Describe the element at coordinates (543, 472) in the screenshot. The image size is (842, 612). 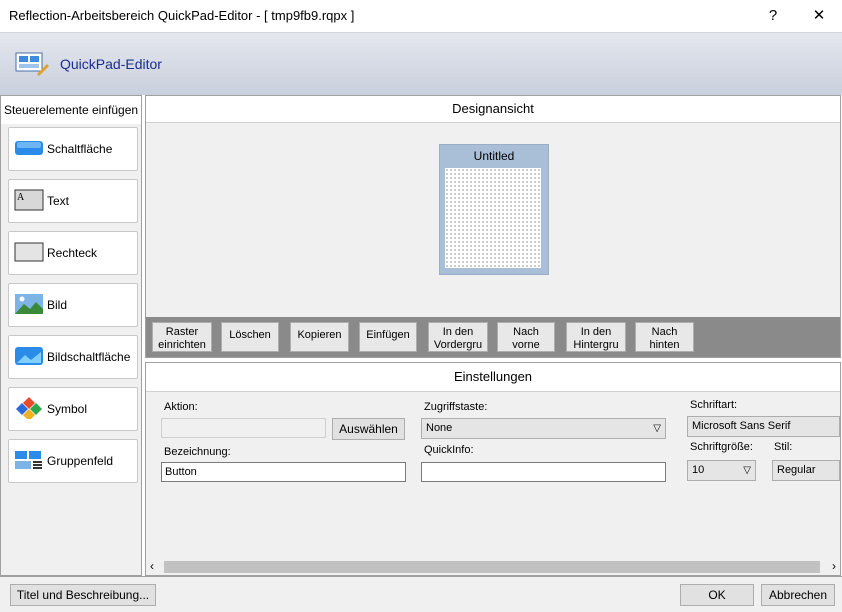
I see `quickinfo-field` at that location.